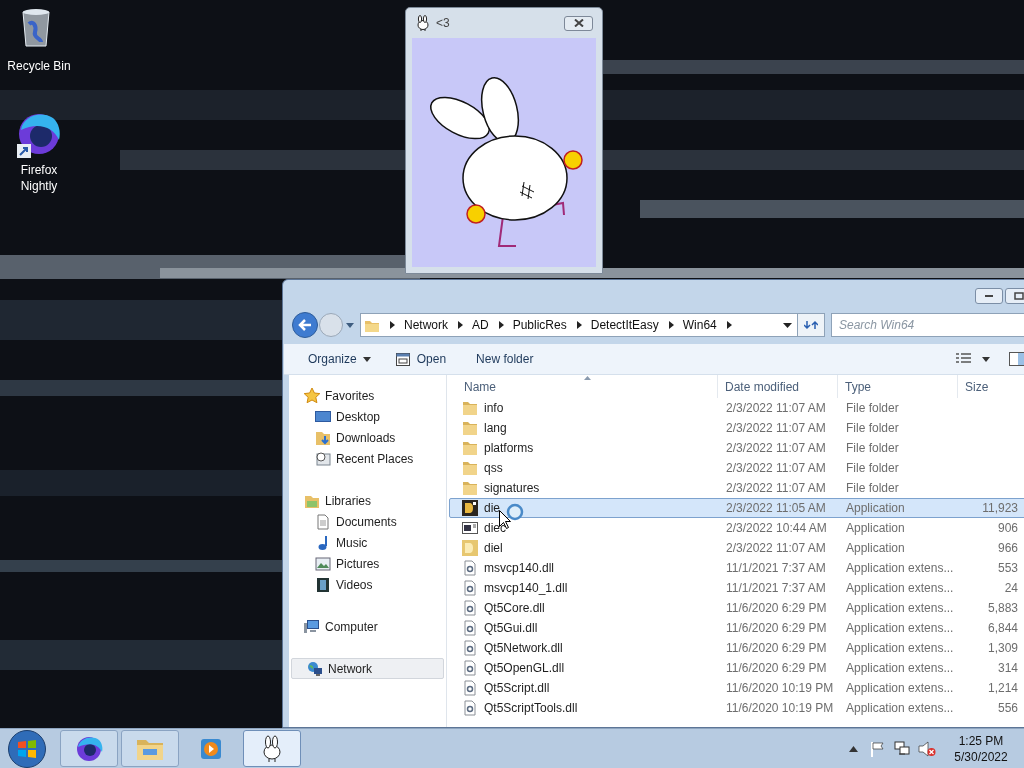  What do you see at coordinates (367, 521) in the screenshot?
I see `nav-item: Documents` at bounding box center [367, 521].